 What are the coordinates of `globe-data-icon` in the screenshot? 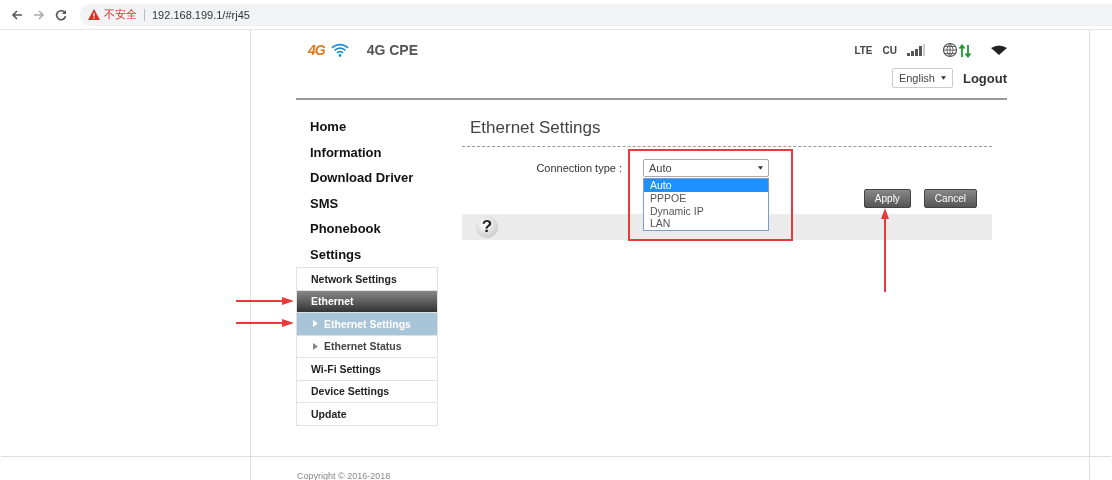 It's located at (958, 50).